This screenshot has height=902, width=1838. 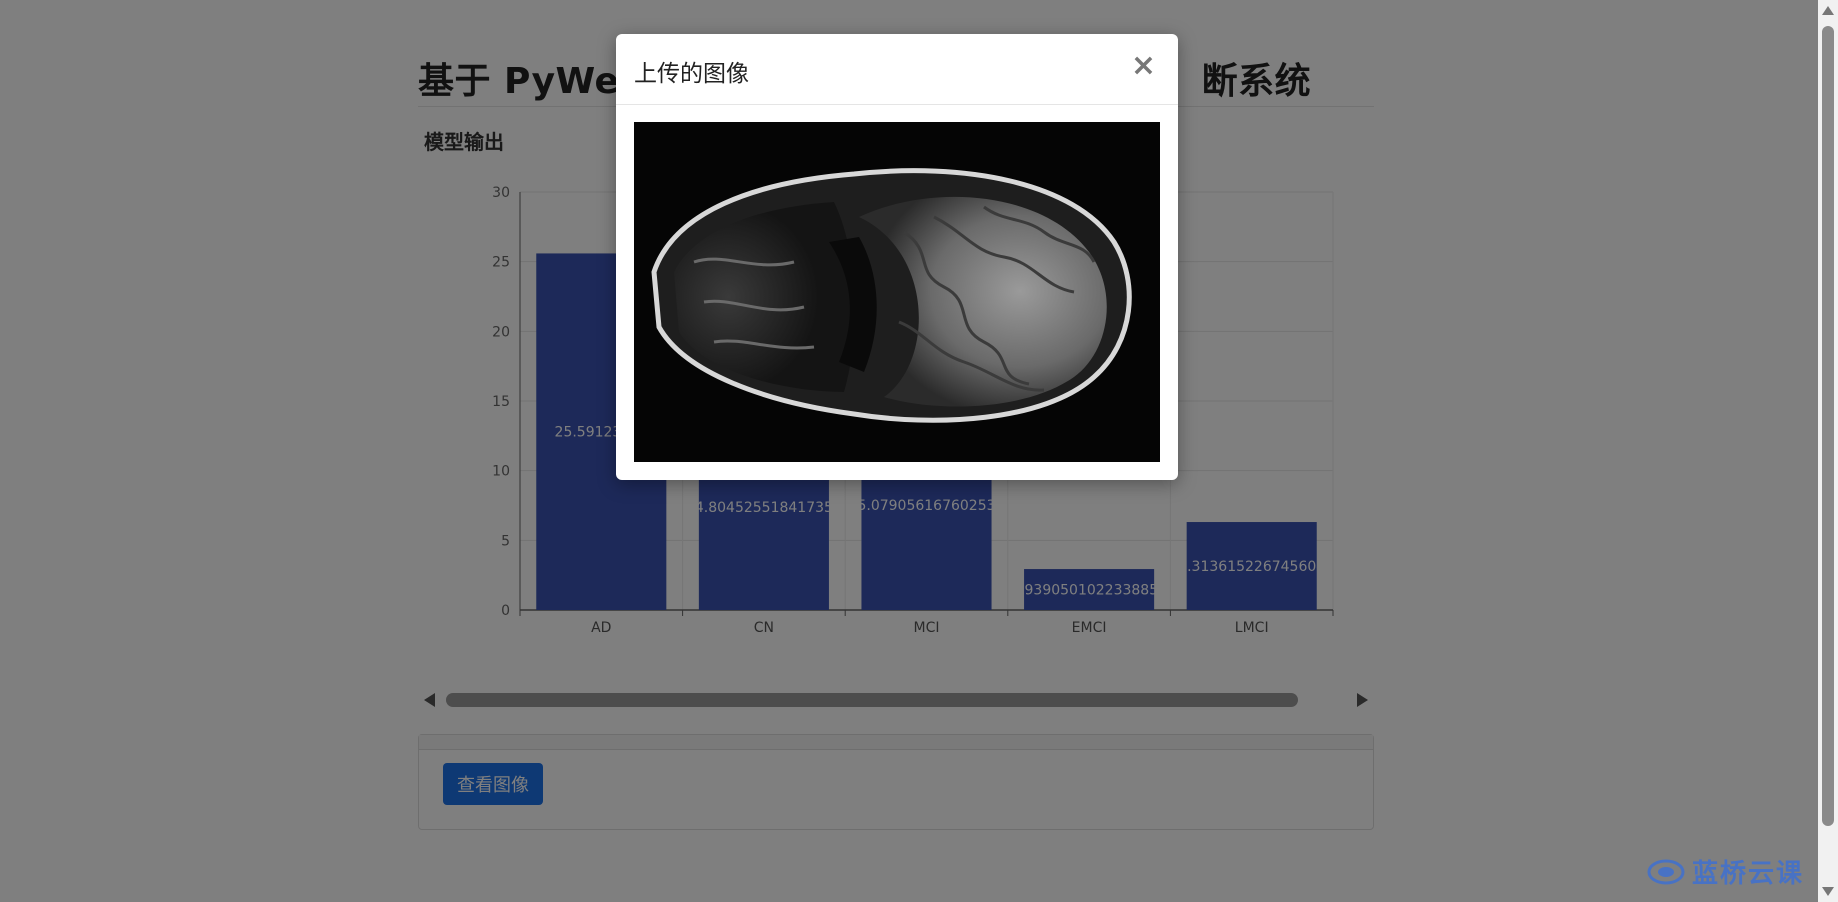 What do you see at coordinates (1747, 874) in the screenshot?
I see `watermark-text: 蓝桥云课` at bounding box center [1747, 874].